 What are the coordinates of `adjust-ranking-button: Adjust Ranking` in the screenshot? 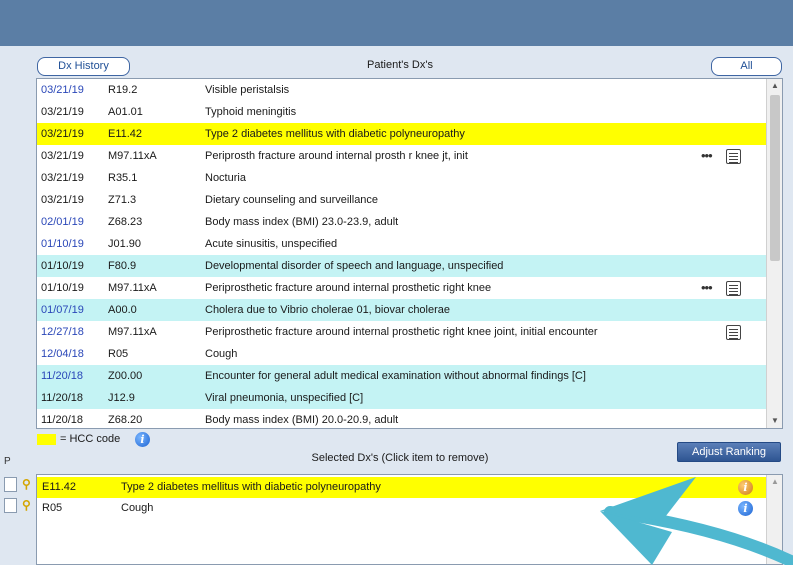 It's located at (729, 452).